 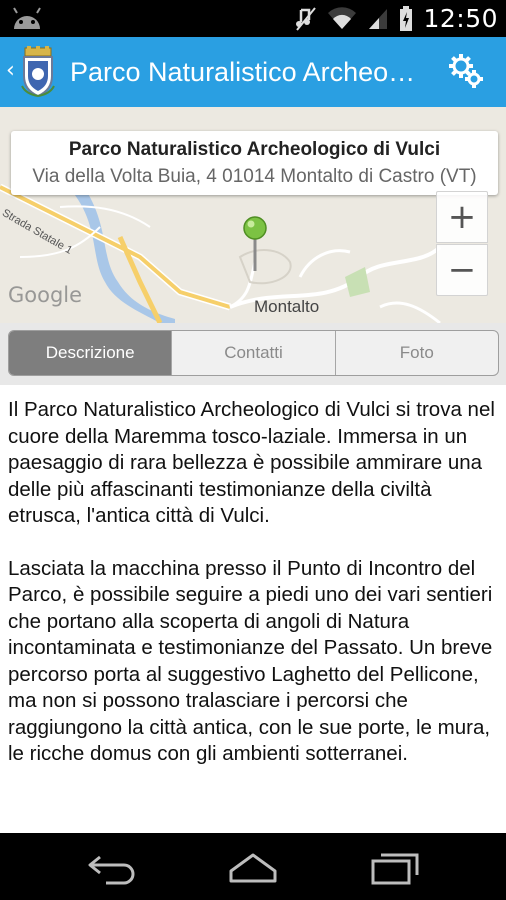 What do you see at coordinates (378, 18) in the screenshot?
I see `signal-icon` at bounding box center [378, 18].